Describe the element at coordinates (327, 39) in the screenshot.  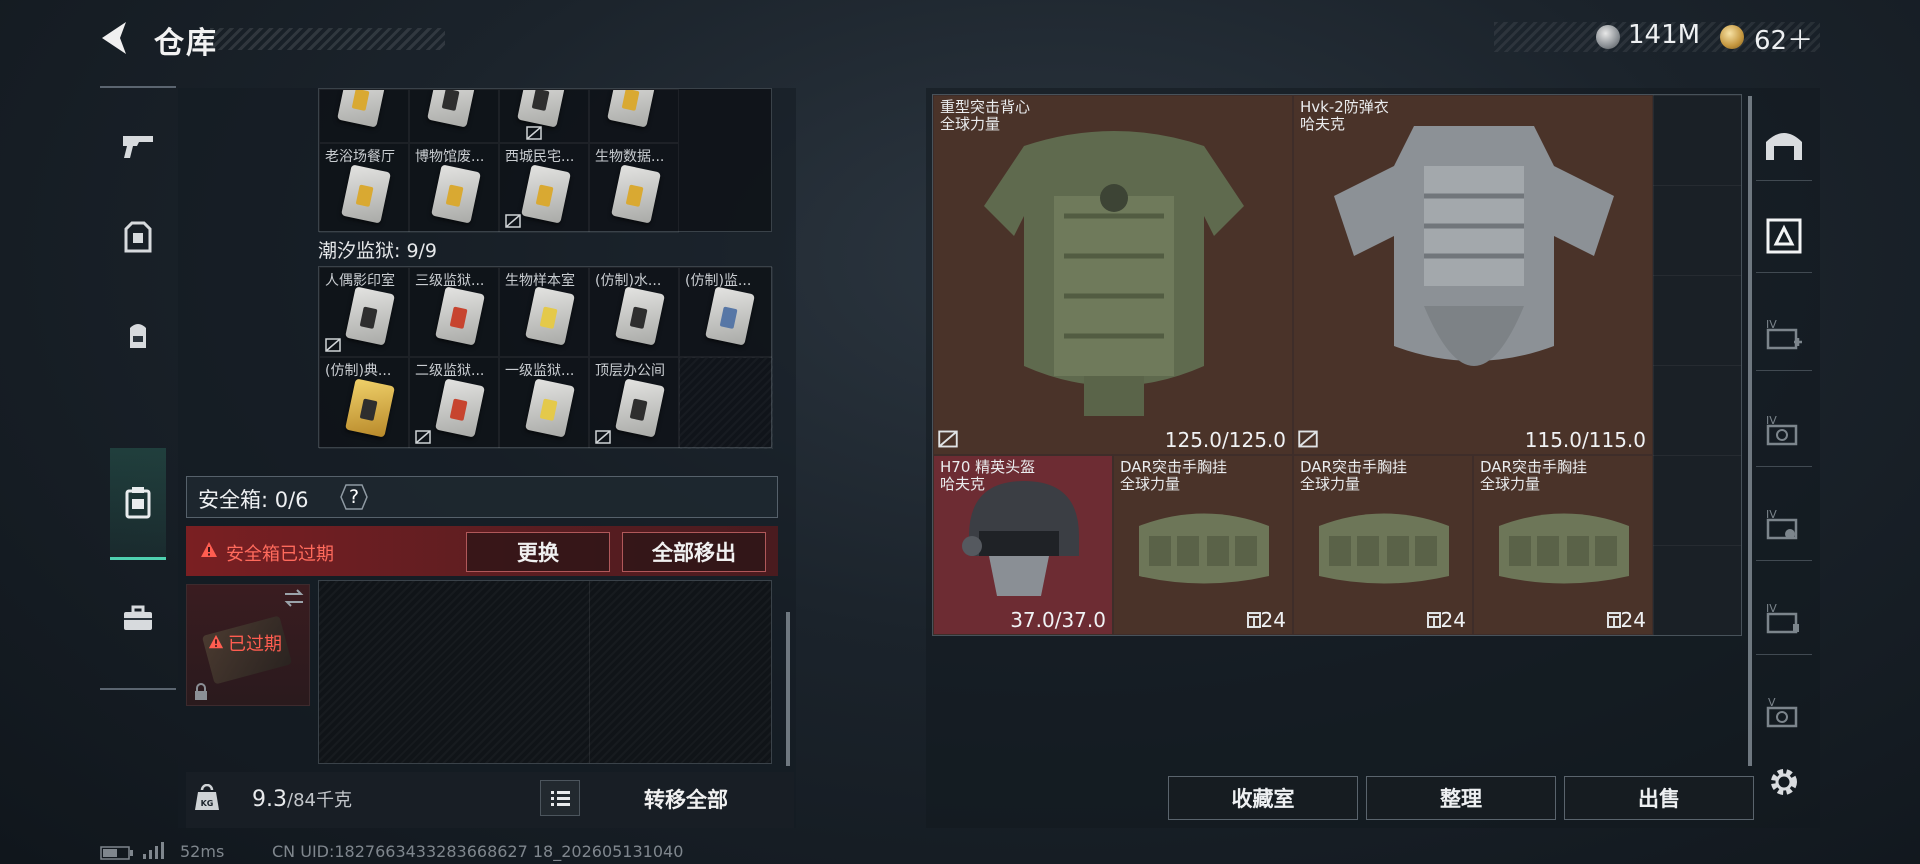
I see `title-decoration` at that location.